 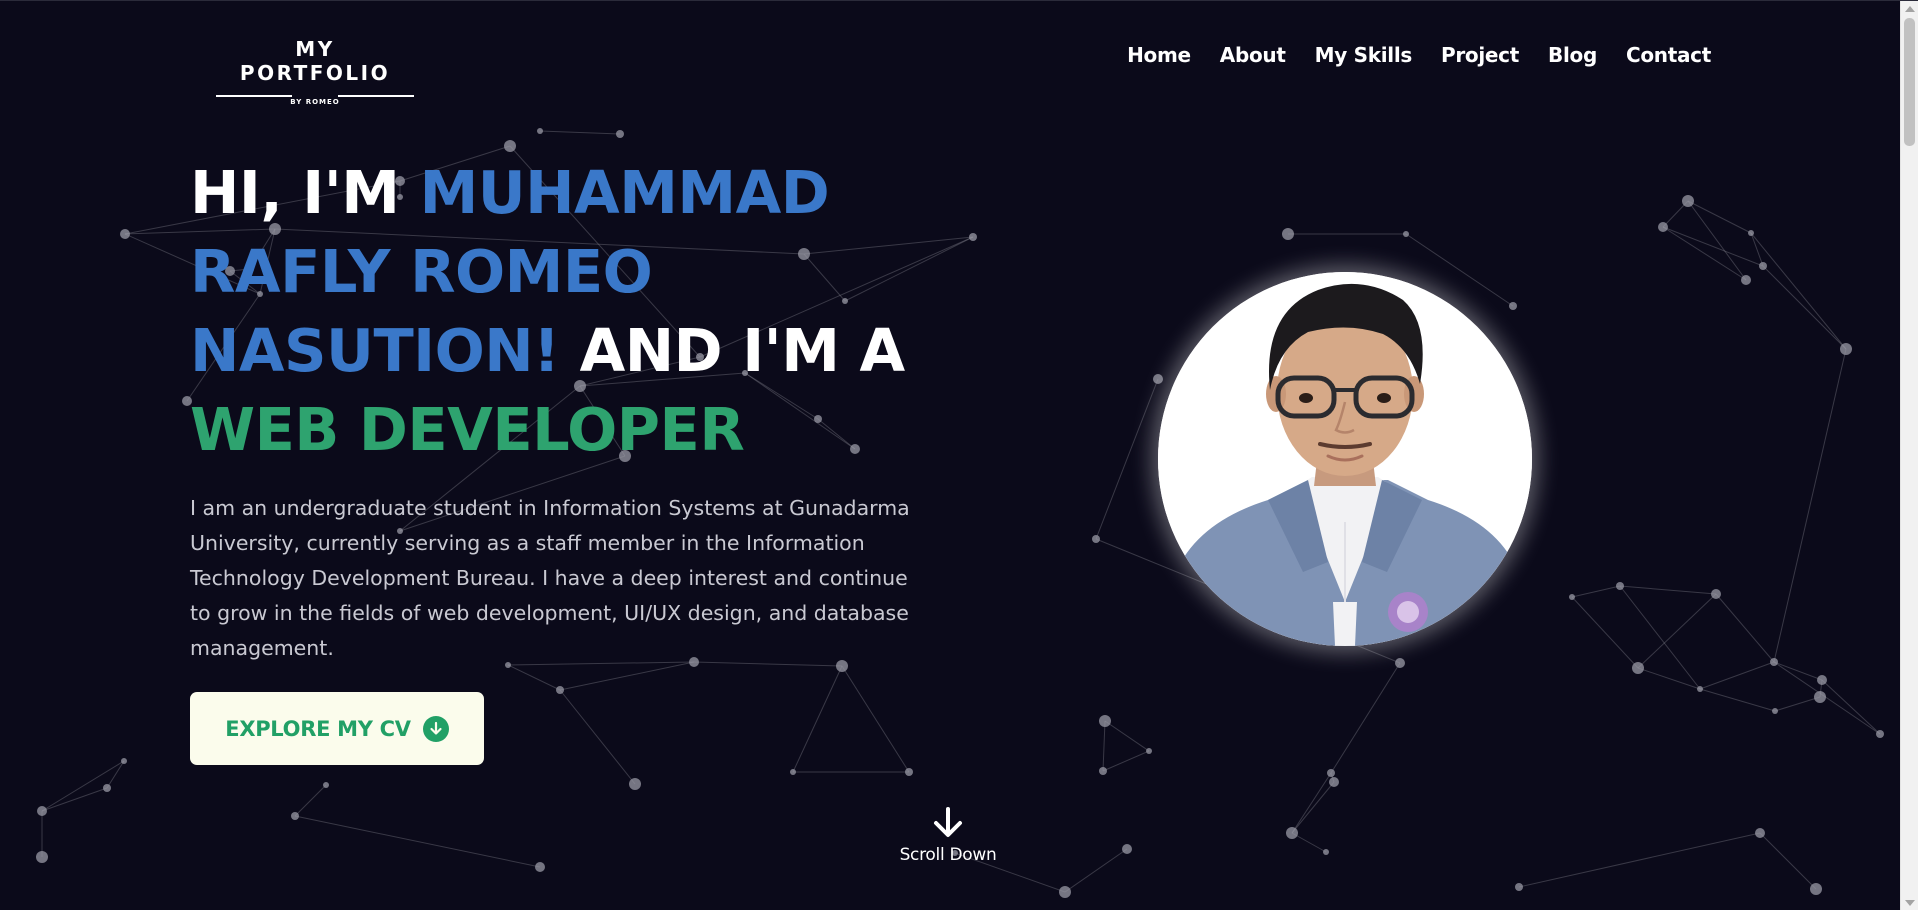 What do you see at coordinates (305, 192) in the screenshot?
I see `hero-greeting: HI, I'M` at bounding box center [305, 192].